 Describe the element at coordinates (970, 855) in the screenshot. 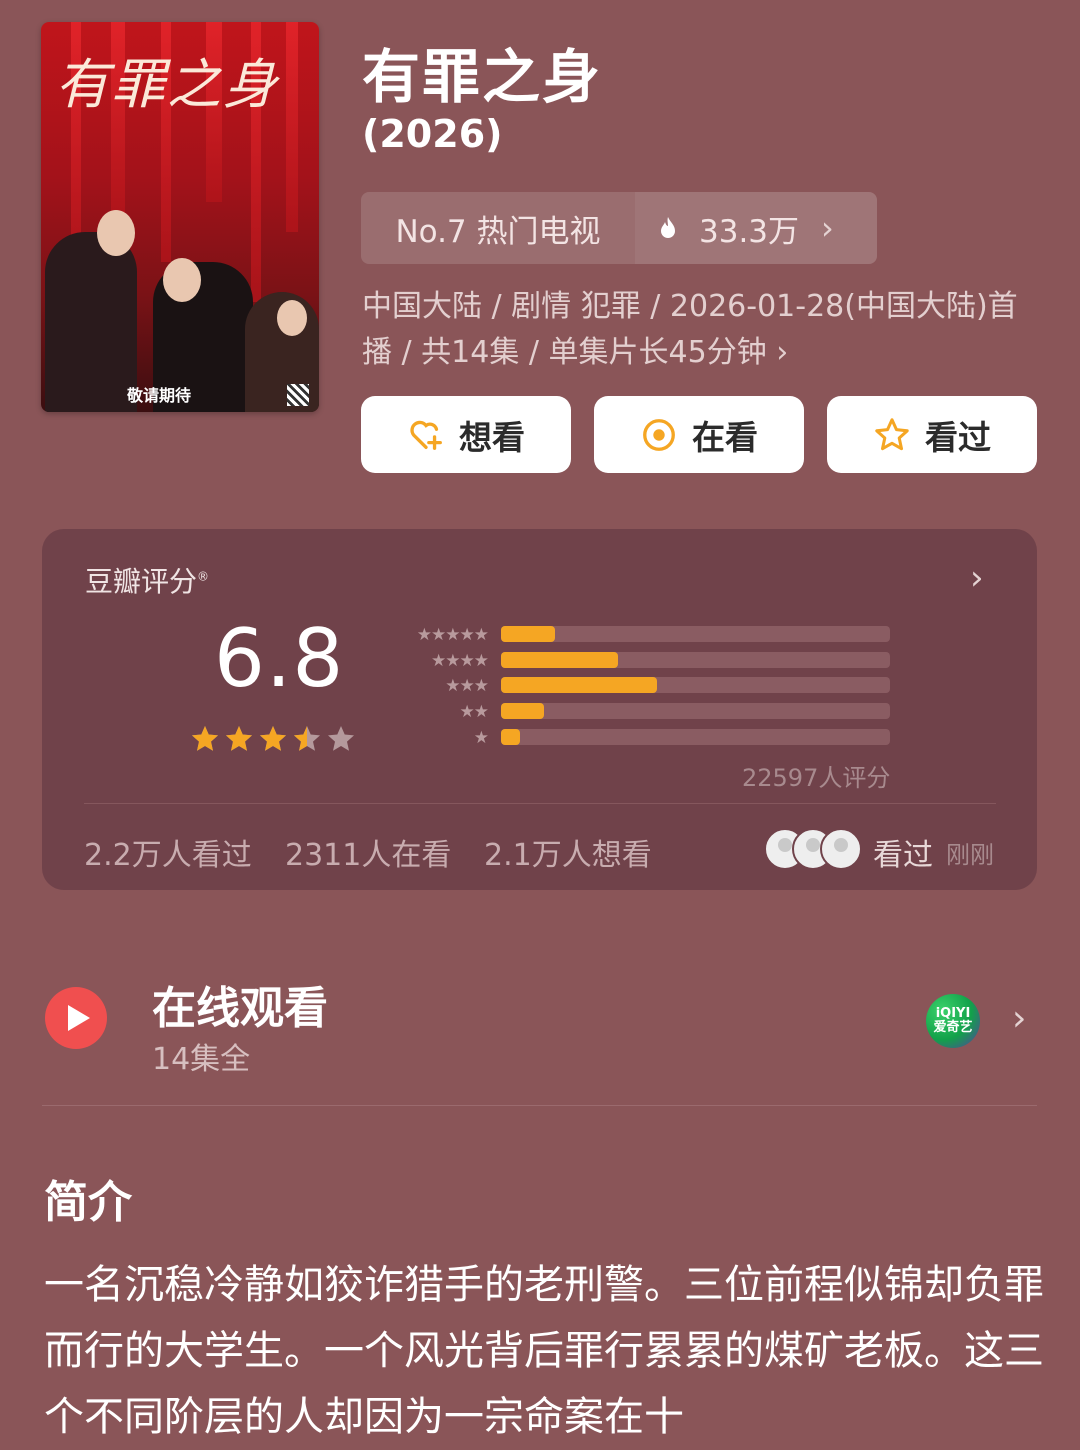

I see `friends-time: 刚刚` at that location.